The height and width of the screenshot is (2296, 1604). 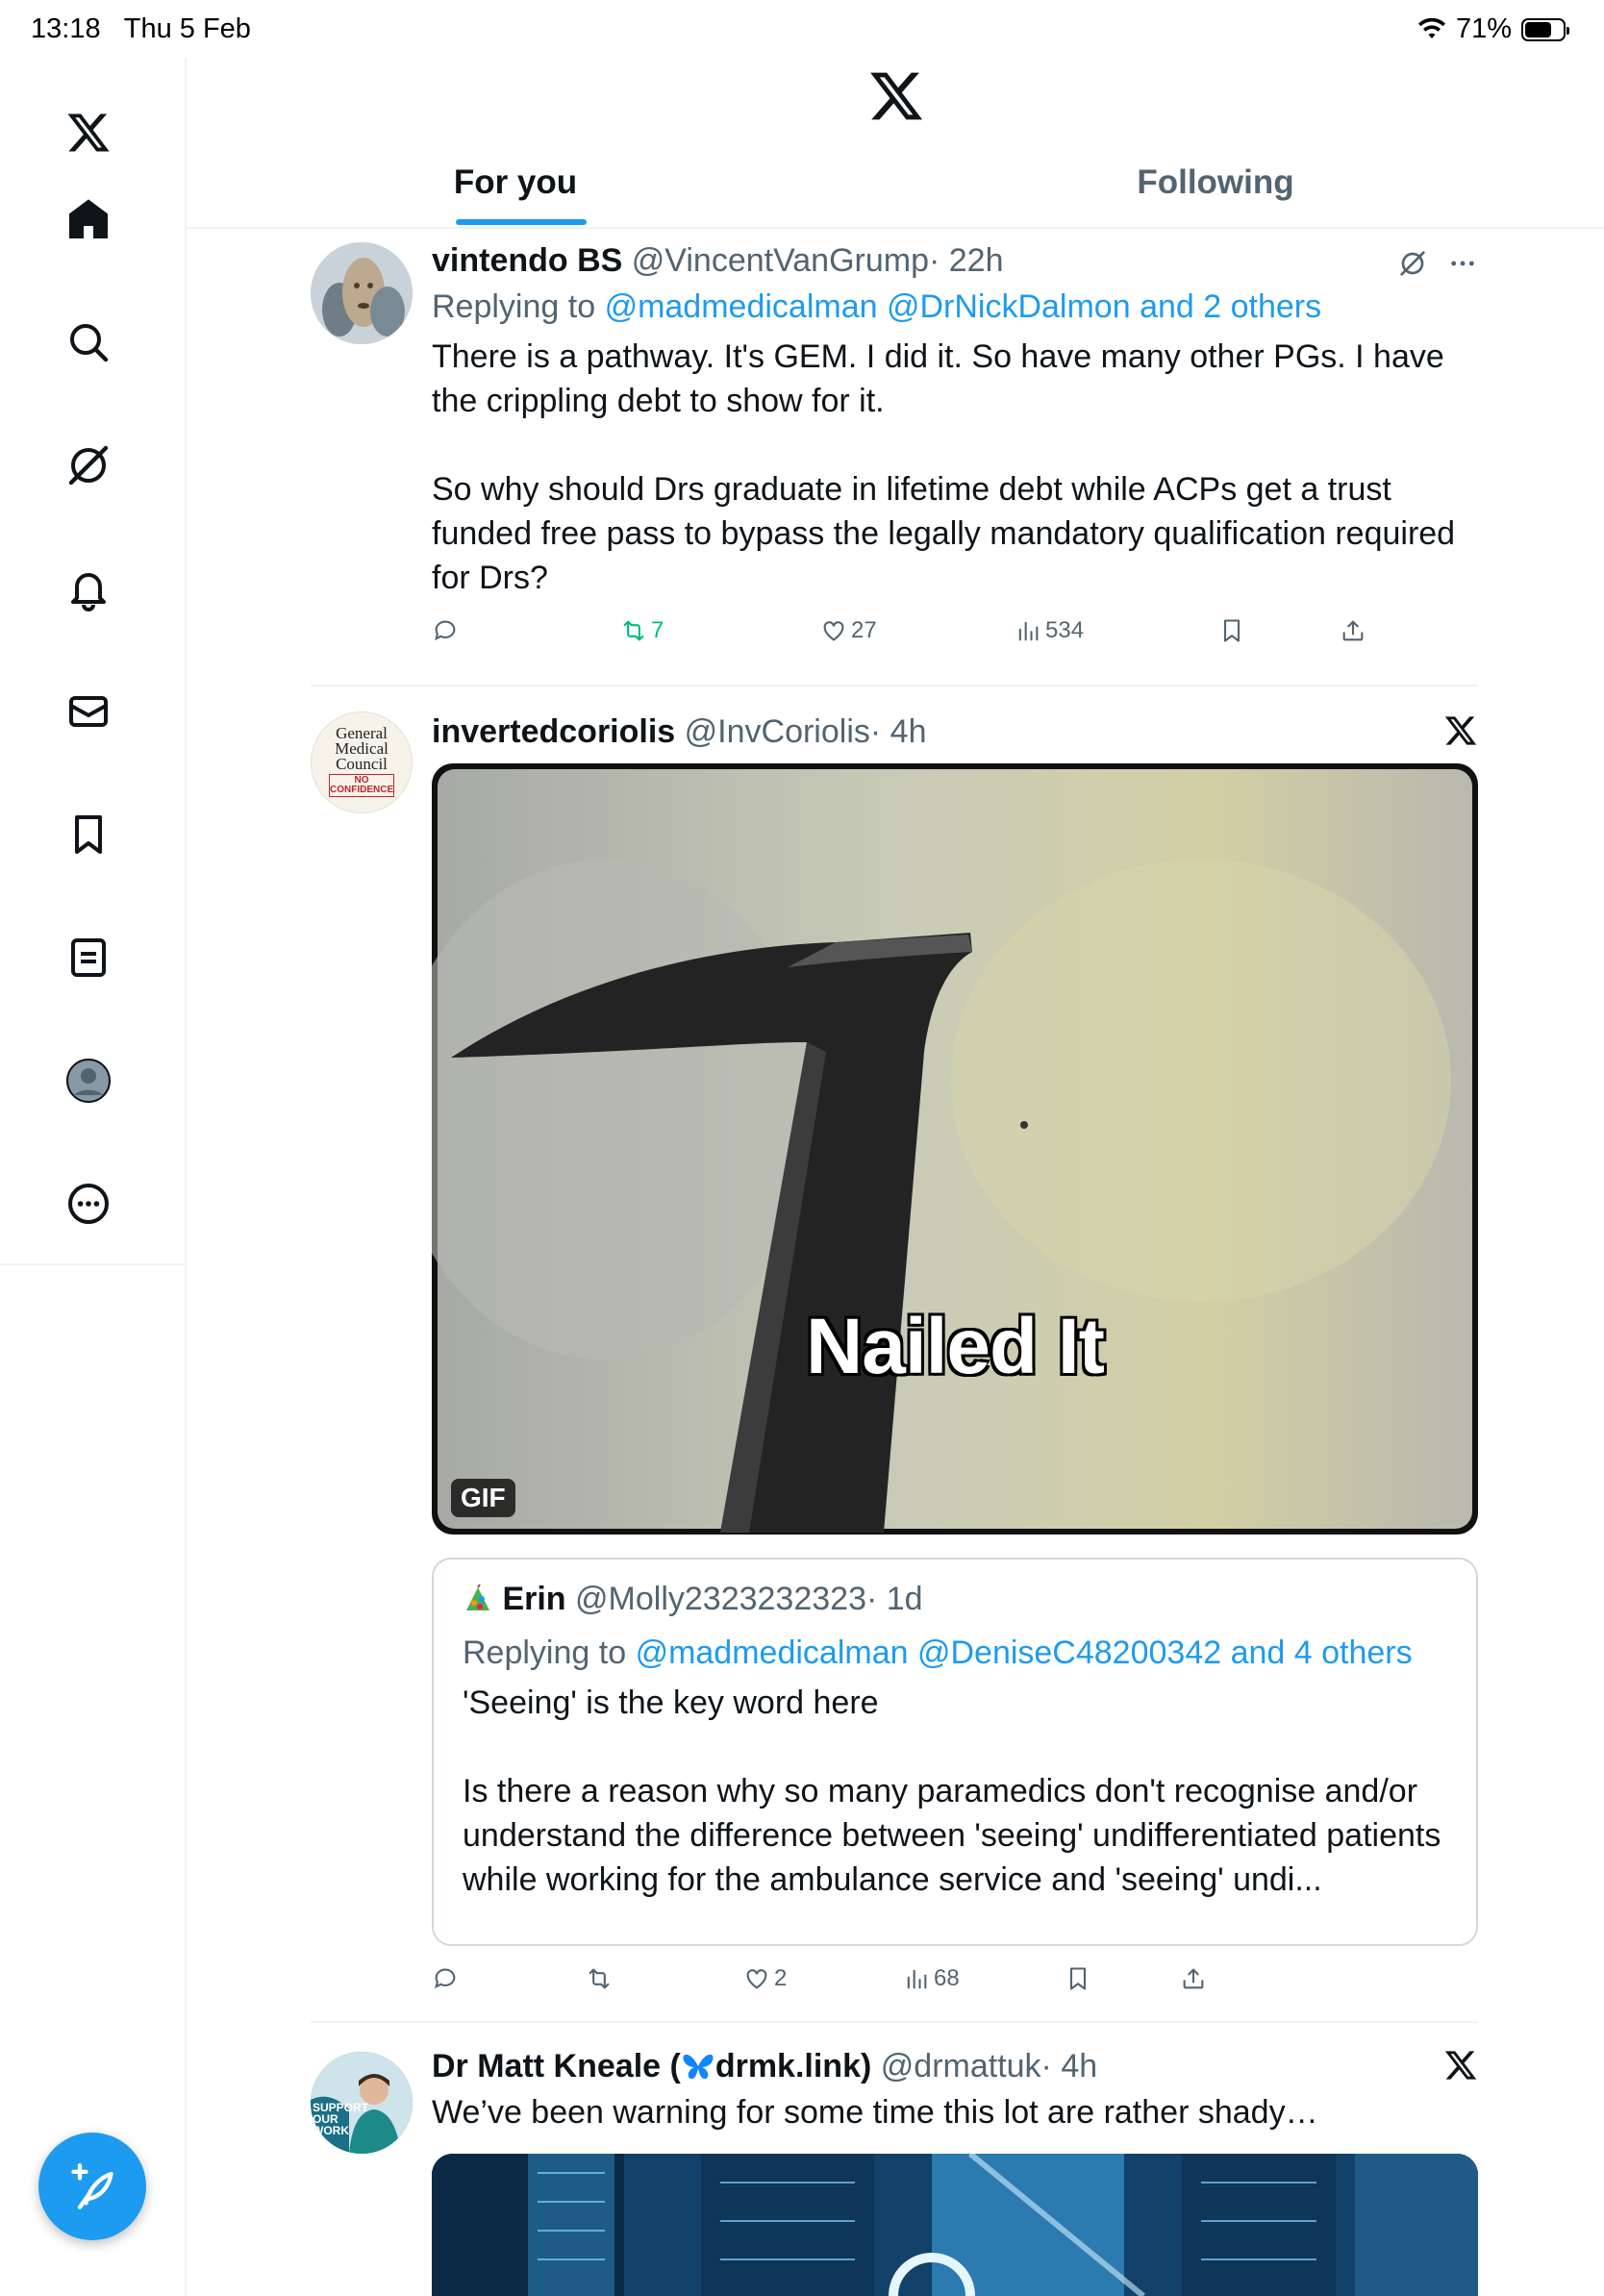 I want to click on repost-button, so click(x=599, y=1978).